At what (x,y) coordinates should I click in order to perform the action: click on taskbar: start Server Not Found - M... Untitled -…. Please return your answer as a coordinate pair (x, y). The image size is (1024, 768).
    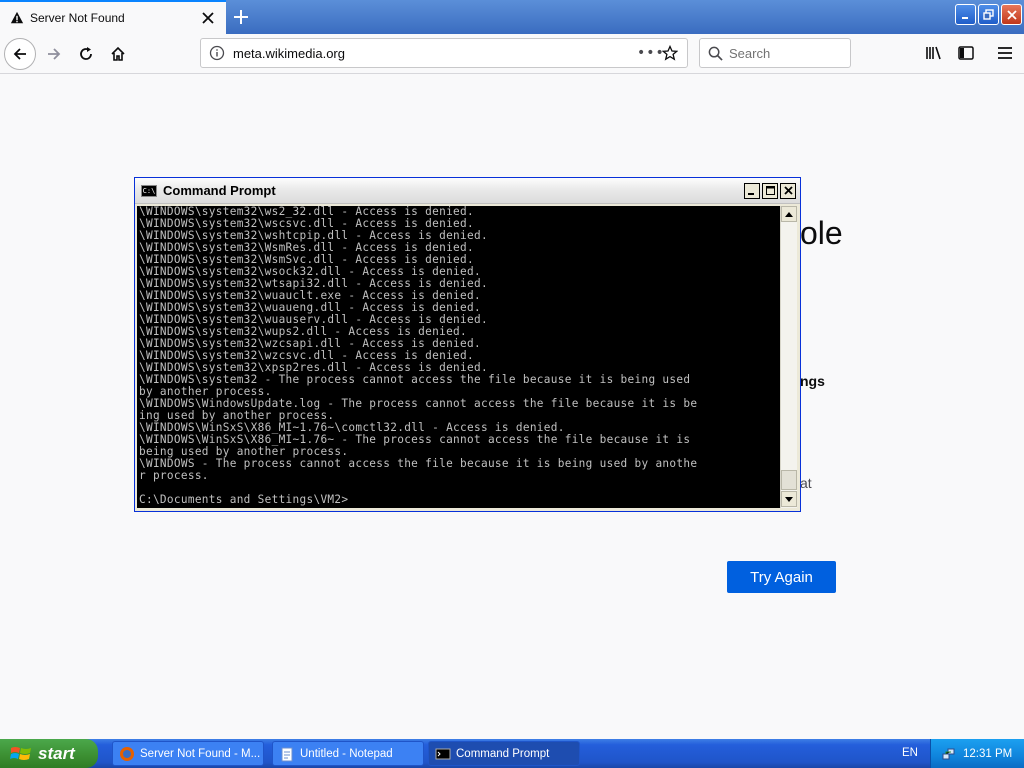
    Looking at the image, I should click on (512, 753).